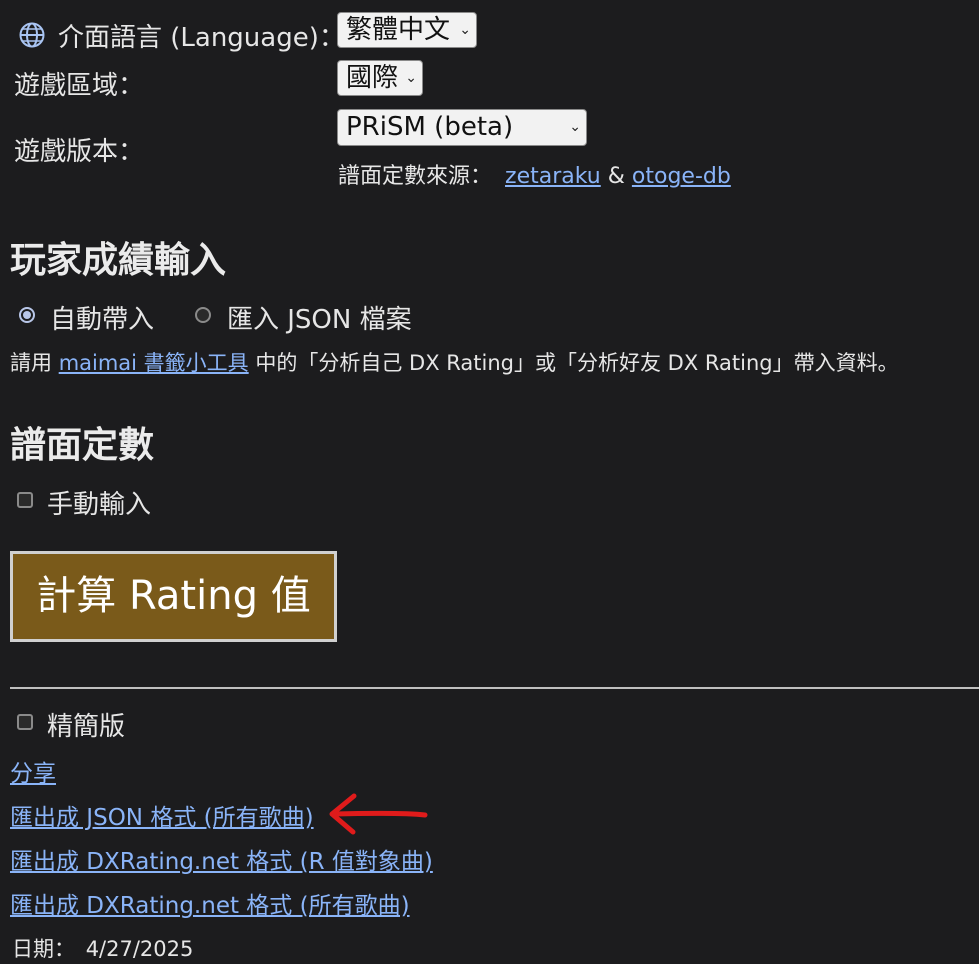 The width and height of the screenshot is (979, 964). I want to click on section-divider, so click(494, 688).